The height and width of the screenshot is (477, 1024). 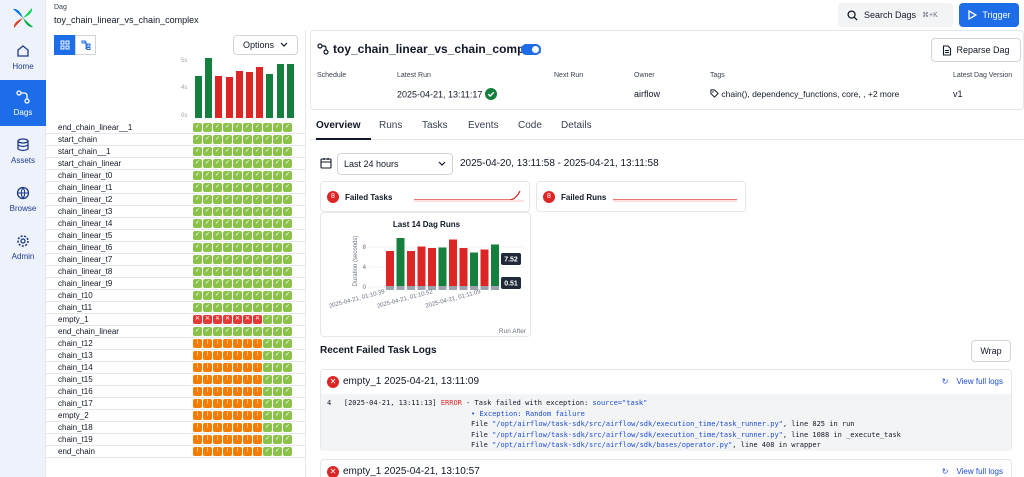 What do you see at coordinates (976, 50) in the screenshot?
I see `reparse-dag-button: Reparse Dag` at bounding box center [976, 50].